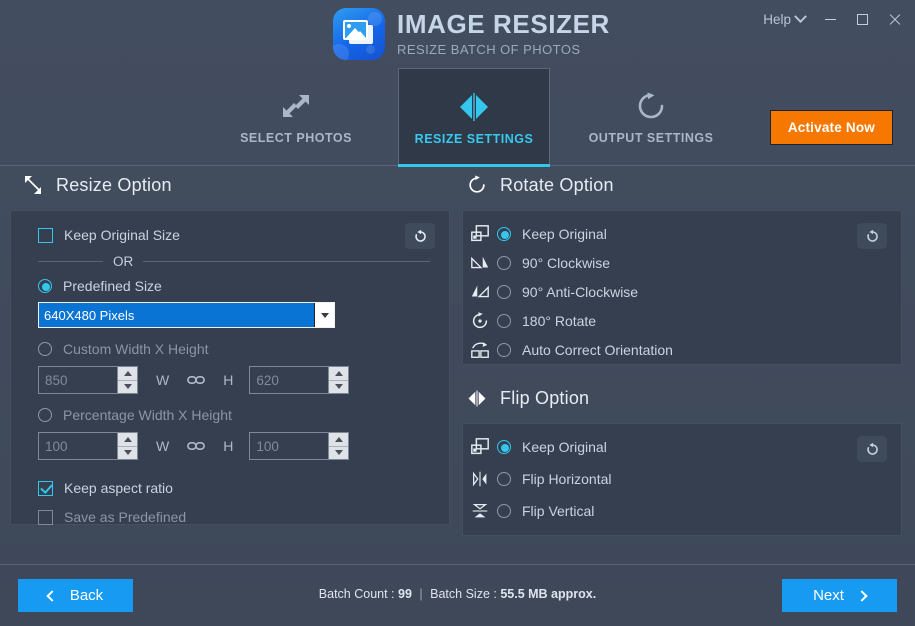 Image resolution: width=915 pixels, height=626 pixels. What do you see at coordinates (88, 446) in the screenshot?
I see `percentage-width-input: 100` at bounding box center [88, 446].